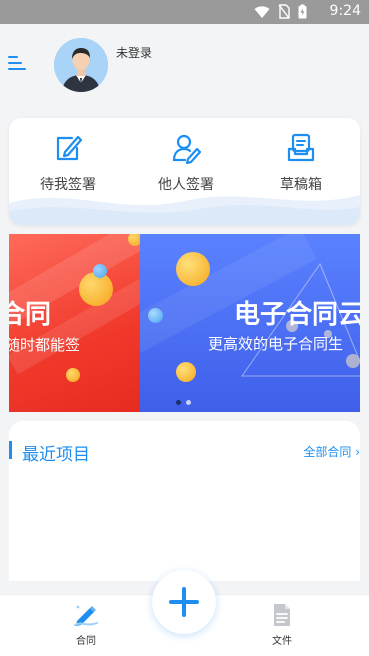 Image resolution: width=369 pixels, height=656 pixels. Describe the element at coordinates (134, 52) in the screenshot. I see `login-status: 未登录` at that location.